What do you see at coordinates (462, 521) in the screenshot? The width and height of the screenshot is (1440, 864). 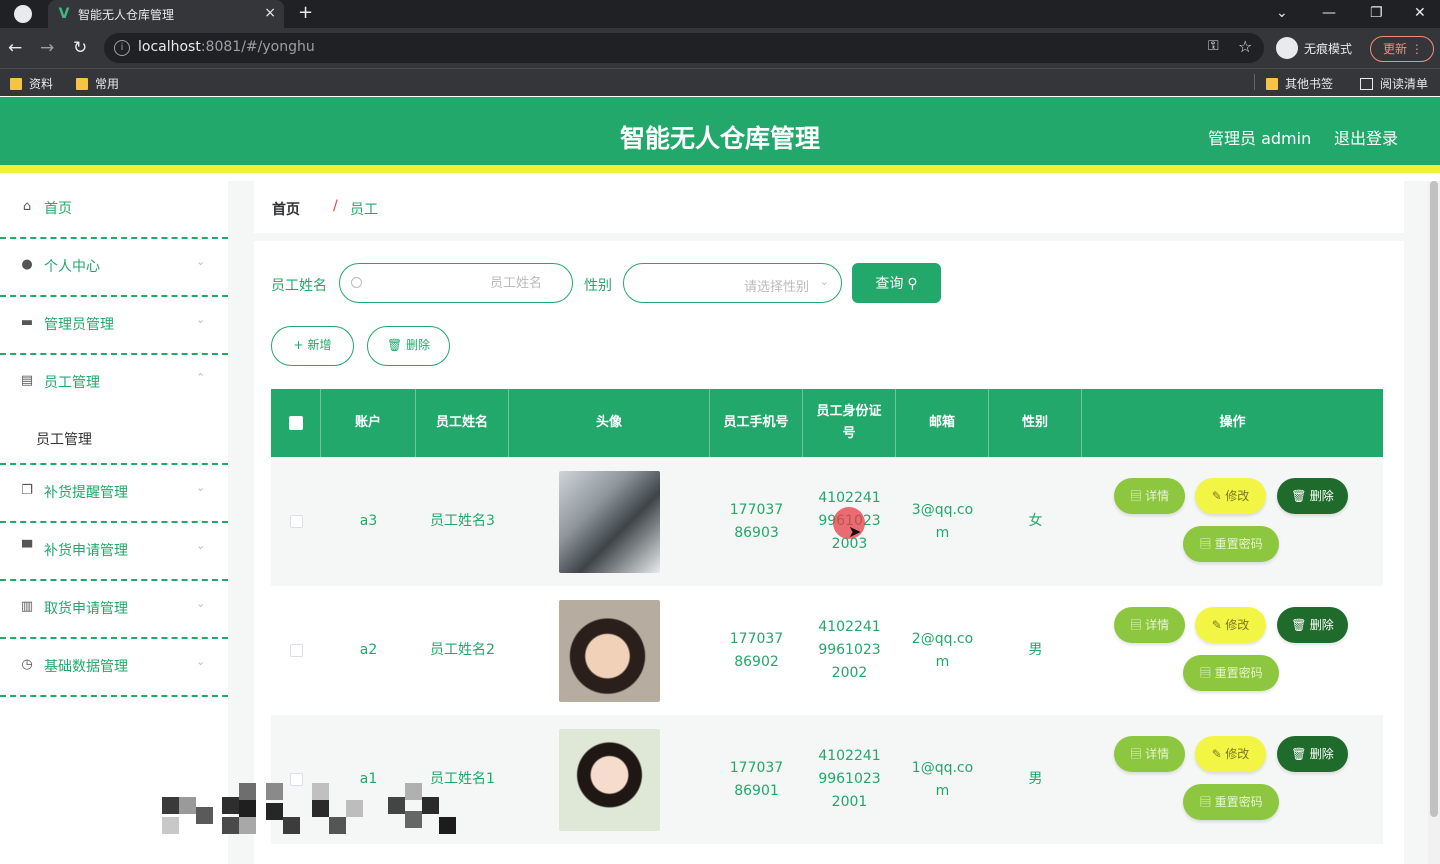 I see `name-cell: 员工姓名3` at bounding box center [462, 521].